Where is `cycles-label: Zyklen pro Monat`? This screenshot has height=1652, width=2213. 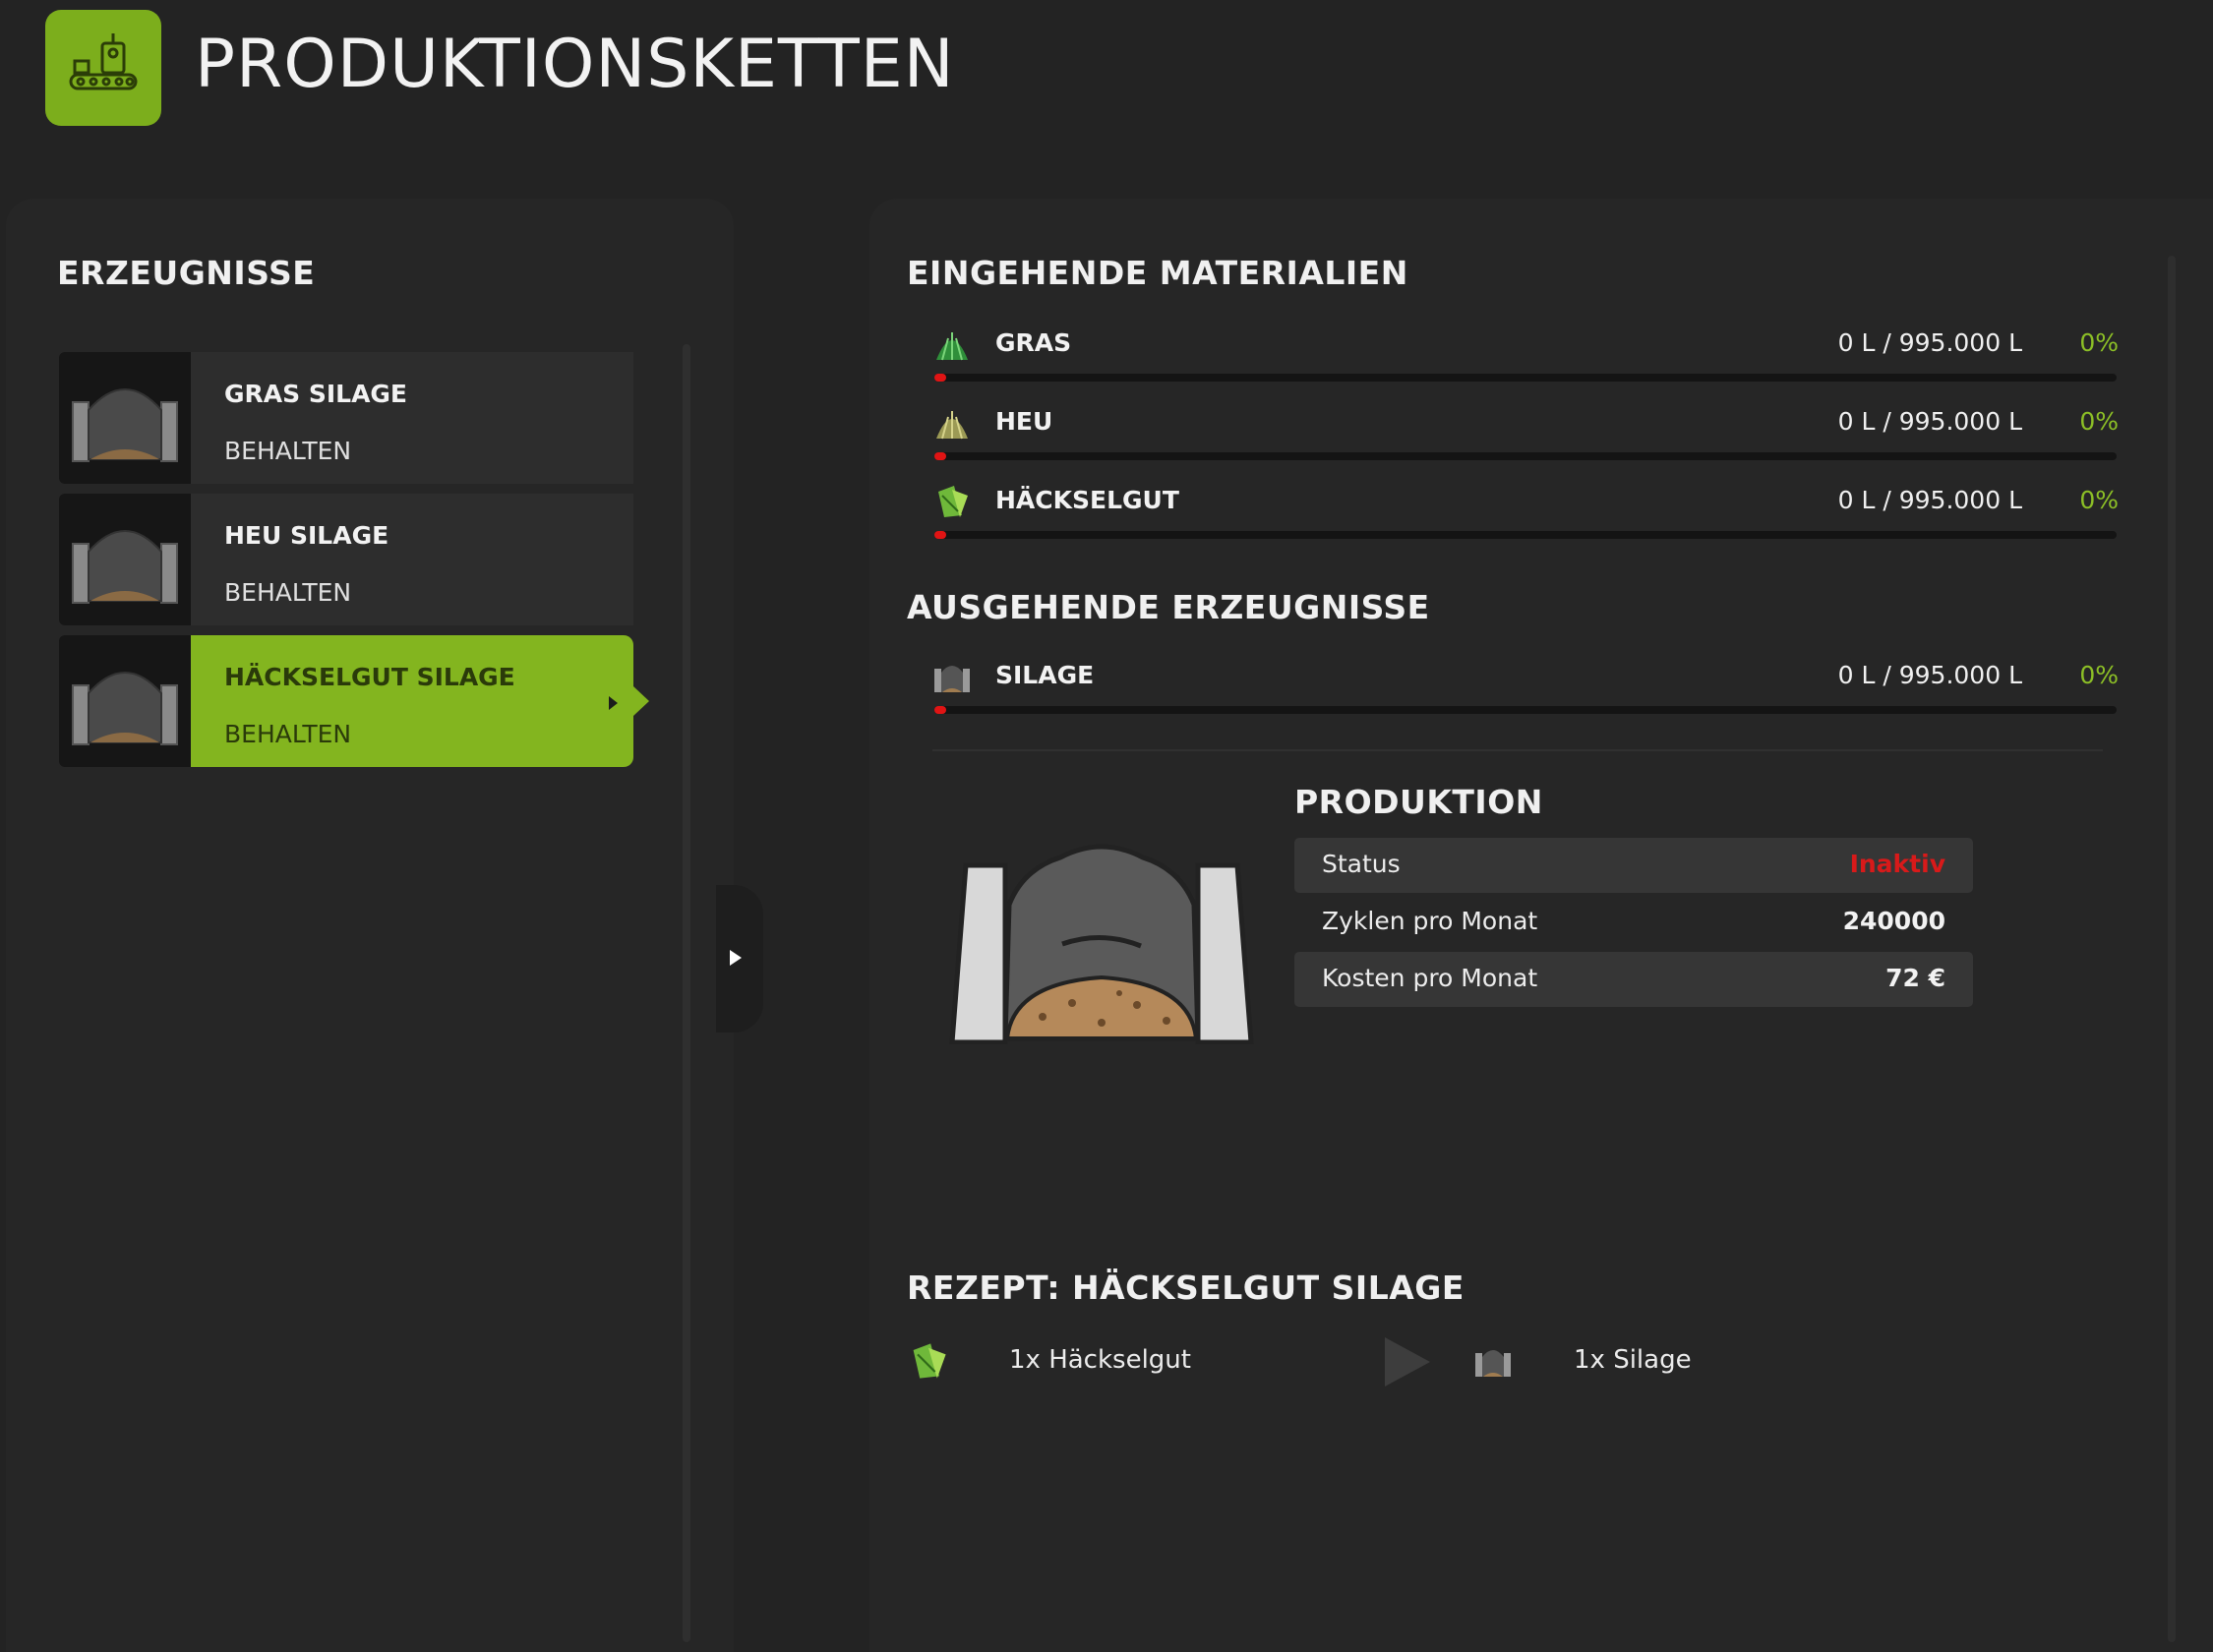
cycles-label: Zyklen pro Monat is located at coordinates (1430, 921).